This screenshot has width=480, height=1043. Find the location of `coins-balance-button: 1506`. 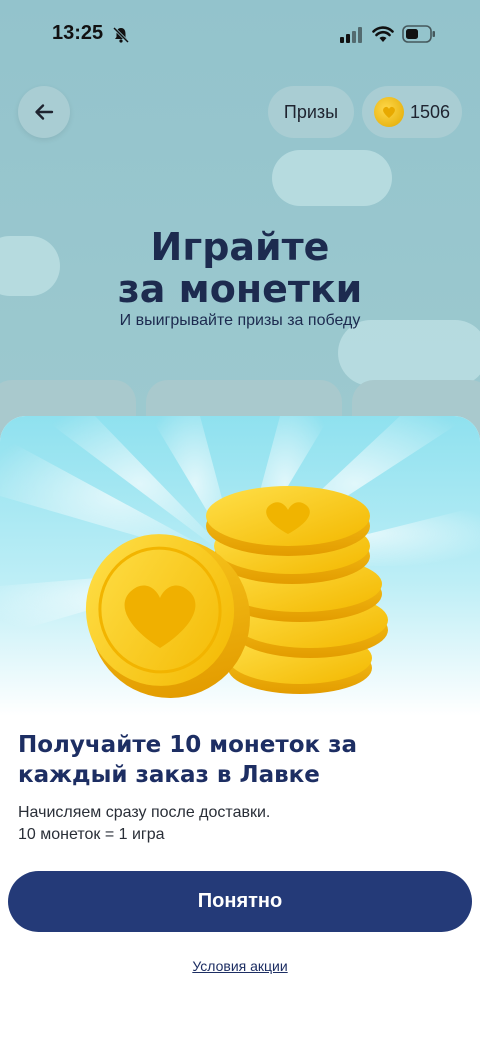

coins-balance-button: 1506 is located at coordinates (412, 112).